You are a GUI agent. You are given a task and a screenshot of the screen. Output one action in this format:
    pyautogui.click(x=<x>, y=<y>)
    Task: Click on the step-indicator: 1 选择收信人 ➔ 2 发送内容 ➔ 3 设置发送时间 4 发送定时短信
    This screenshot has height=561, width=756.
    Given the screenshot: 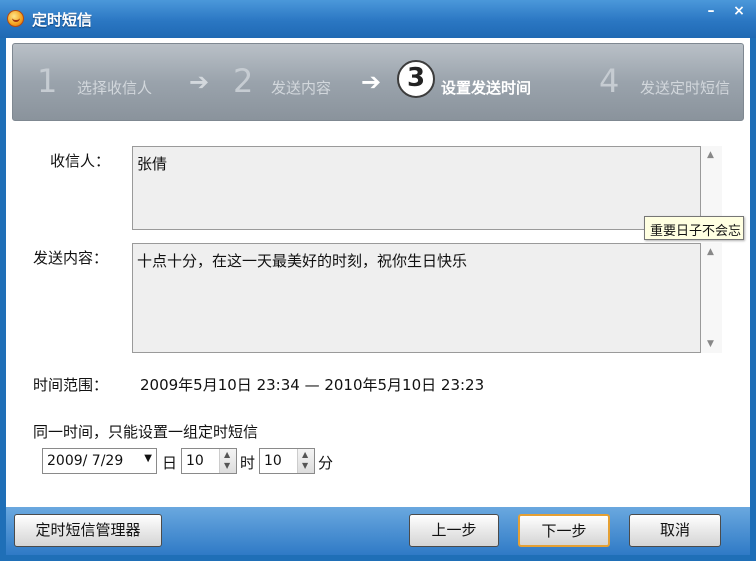 What is the action you would take?
    pyautogui.click(x=378, y=82)
    